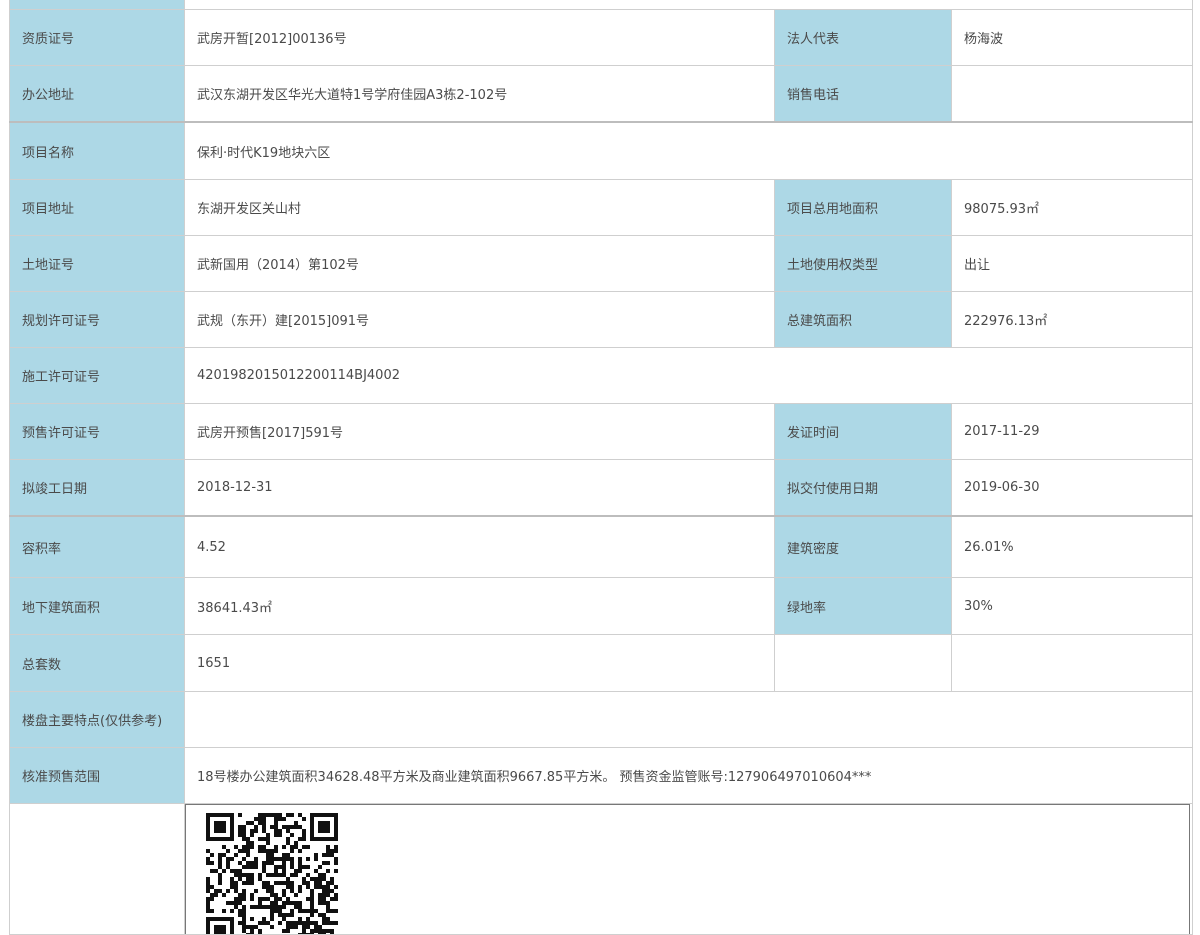  I want to click on label-total-units: 总套数, so click(97, 663).